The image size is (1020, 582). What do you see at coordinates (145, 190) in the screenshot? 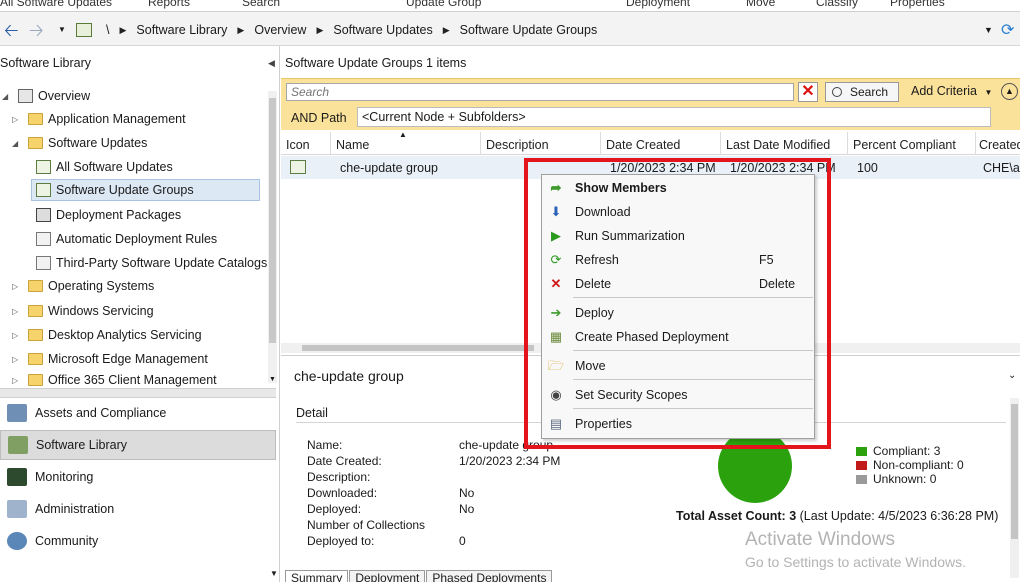
I see `tree-item-software-update-groups: Software Update Groups` at bounding box center [145, 190].